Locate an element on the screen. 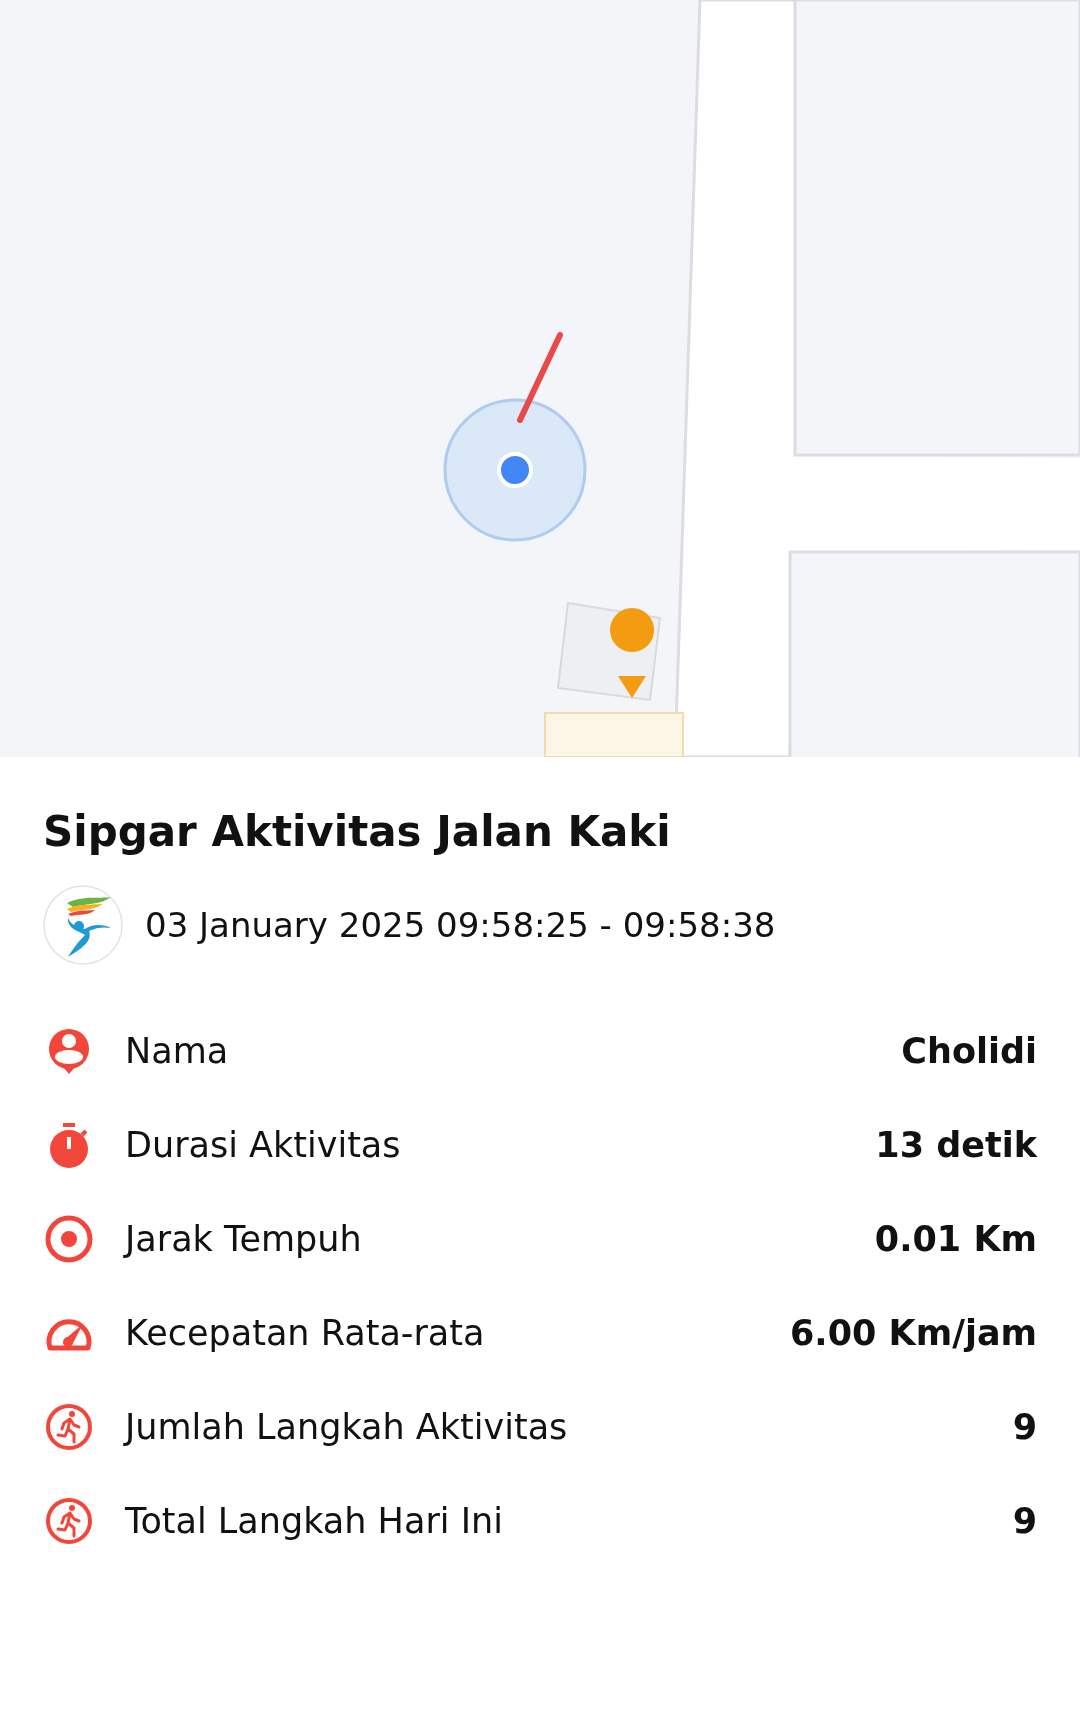  activity-title: Sipgar Aktivitas Jalan Kaki is located at coordinates (357, 832).